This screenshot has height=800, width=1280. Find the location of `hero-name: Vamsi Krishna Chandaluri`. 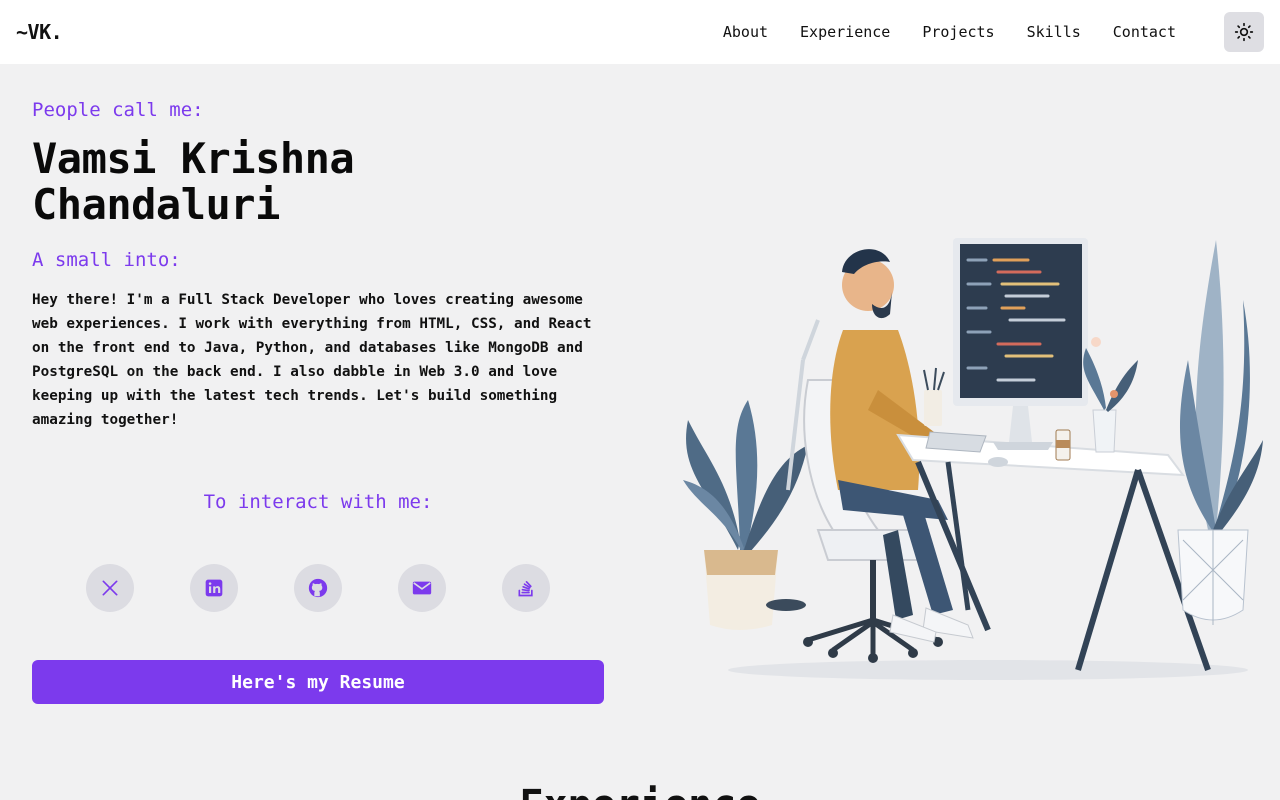

hero-name: Vamsi Krishna Chandaluri is located at coordinates (193, 181).